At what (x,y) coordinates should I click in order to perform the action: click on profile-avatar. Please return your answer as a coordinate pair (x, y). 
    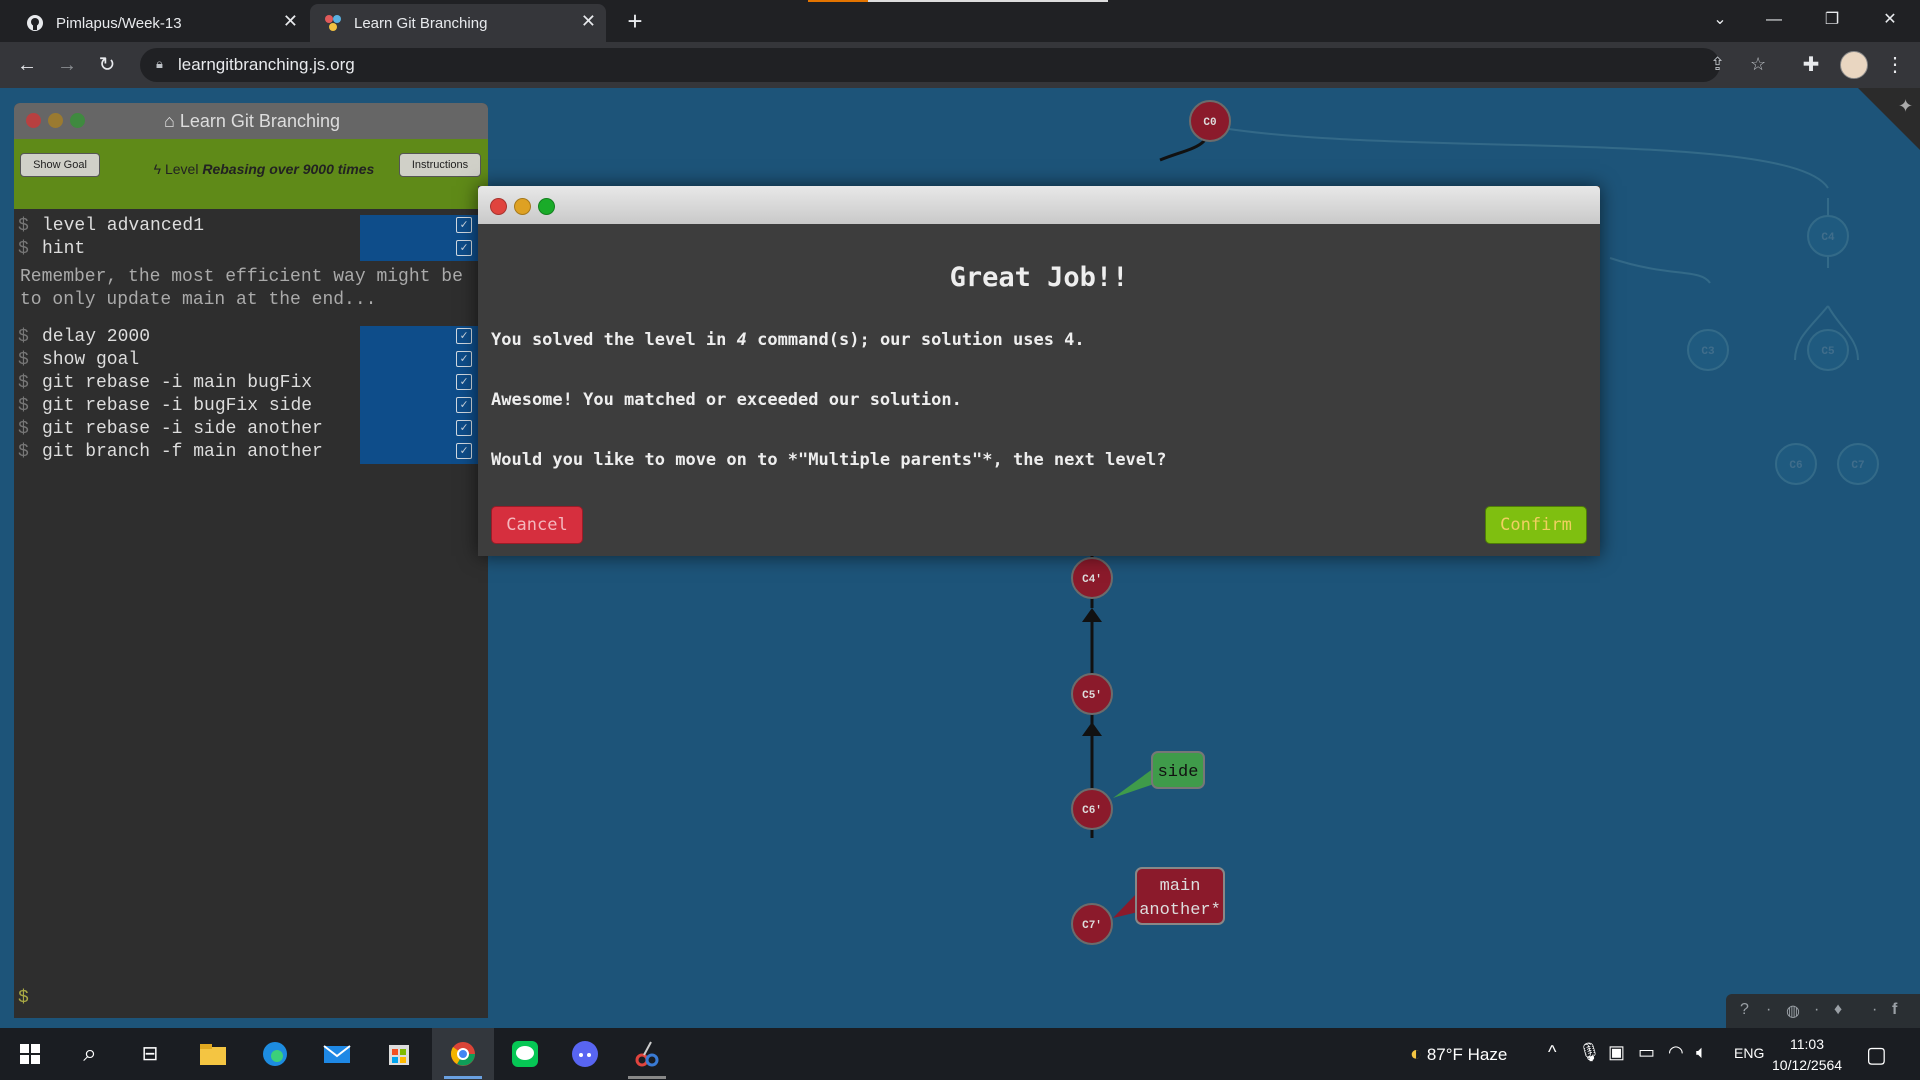
    Looking at the image, I should click on (1854, 65).